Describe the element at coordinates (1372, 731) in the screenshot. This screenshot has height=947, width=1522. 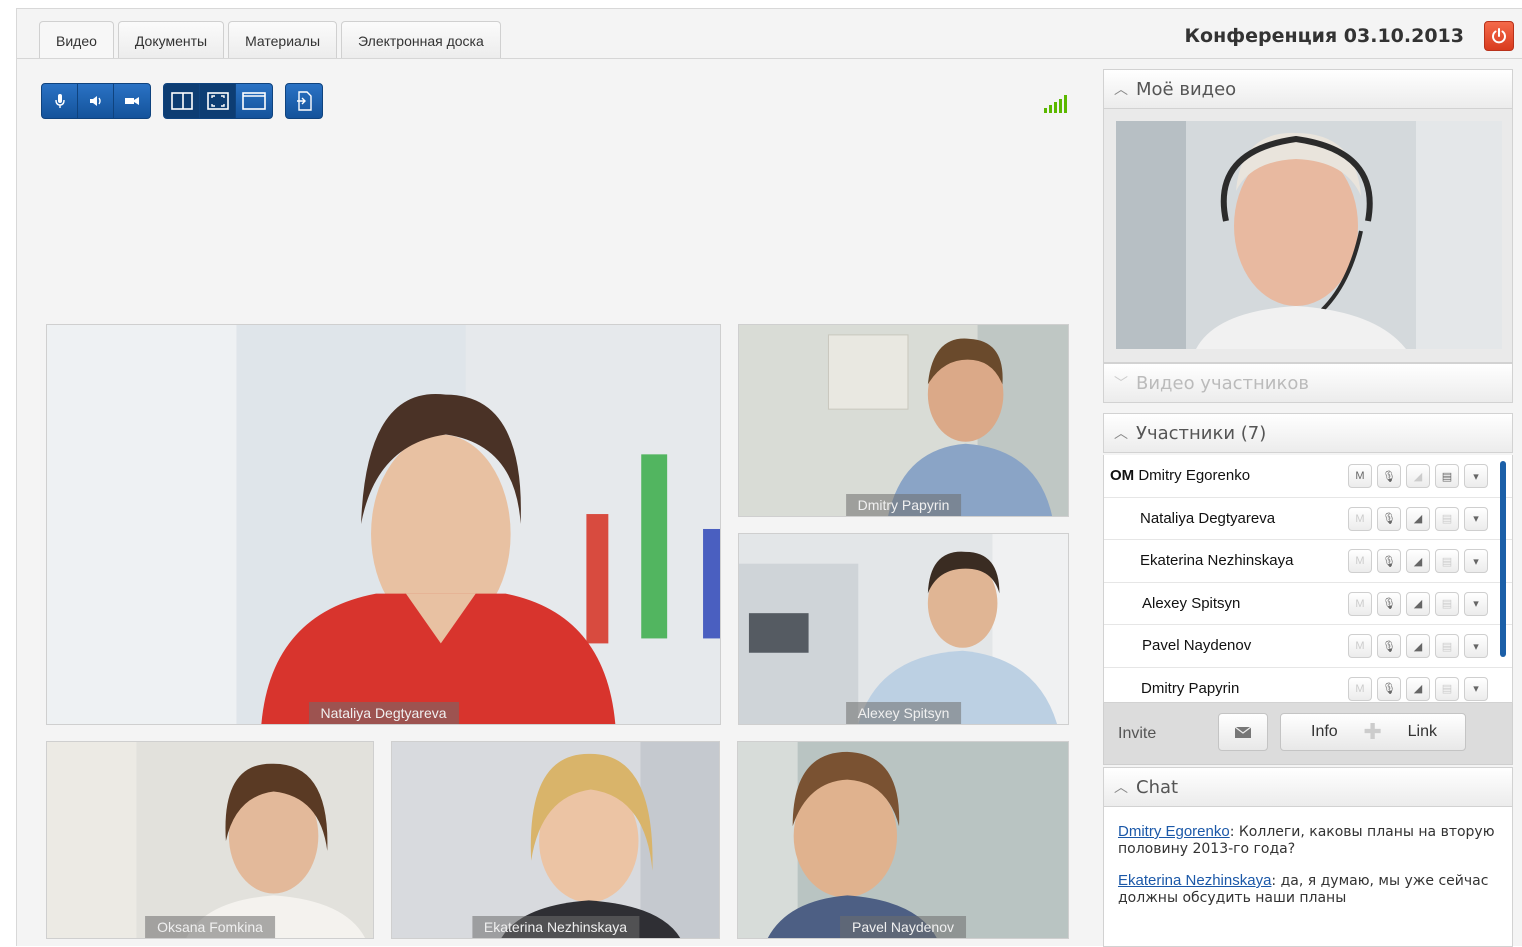
I see `plus-icon: ✚` at that location.